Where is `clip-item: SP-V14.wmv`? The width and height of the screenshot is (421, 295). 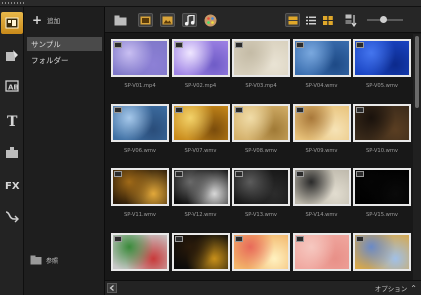
clip-item: SP-V14.wmv is located at coordinates (321, 196).